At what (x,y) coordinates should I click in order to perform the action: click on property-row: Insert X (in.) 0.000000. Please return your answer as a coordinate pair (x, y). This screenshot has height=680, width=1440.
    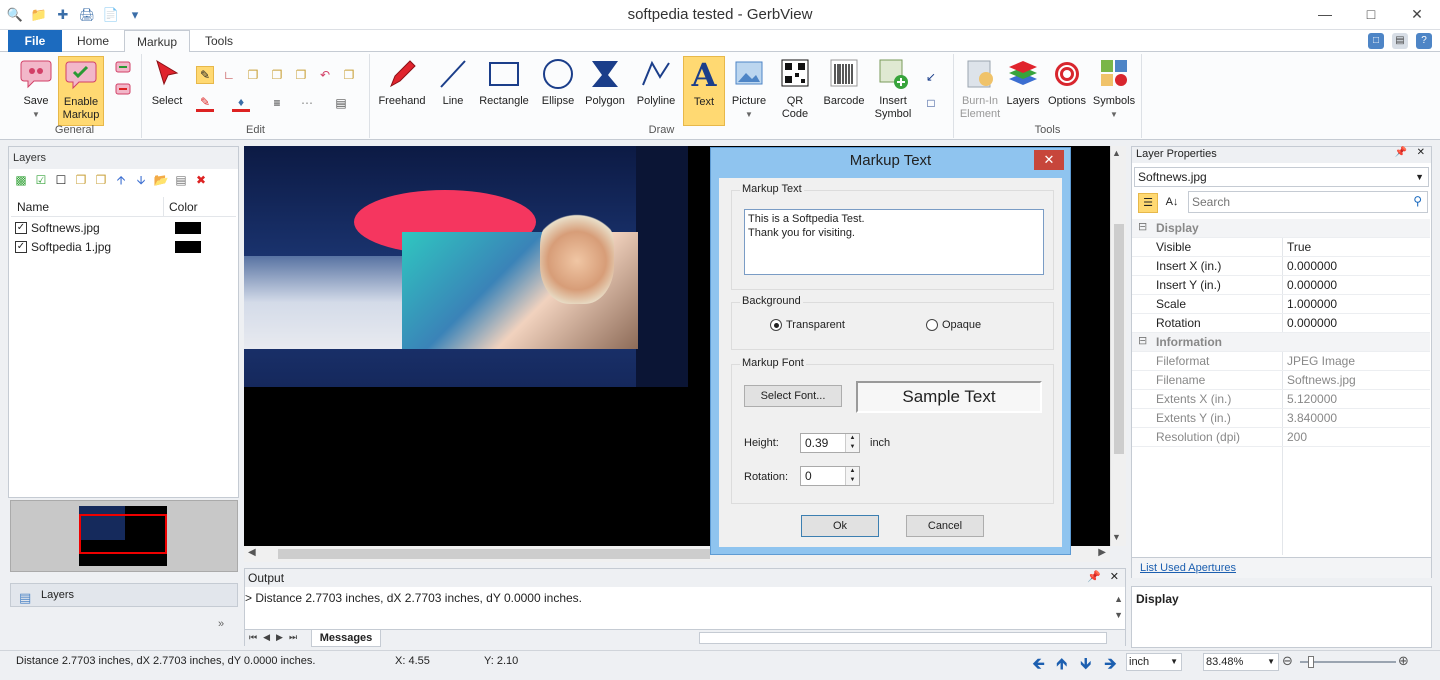
    Looking at the image, I should click on (1281, 266).